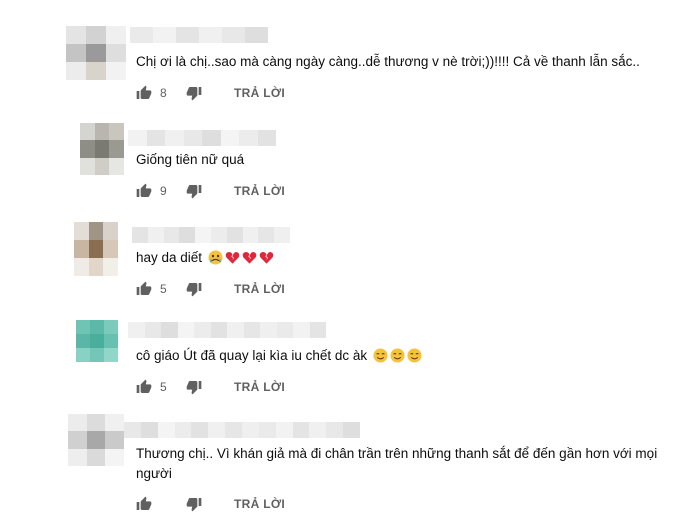 The height and width of the screenshot is (515, 693). I want to click on comment-actions: TRẢ LỜI, so click(210, 504).